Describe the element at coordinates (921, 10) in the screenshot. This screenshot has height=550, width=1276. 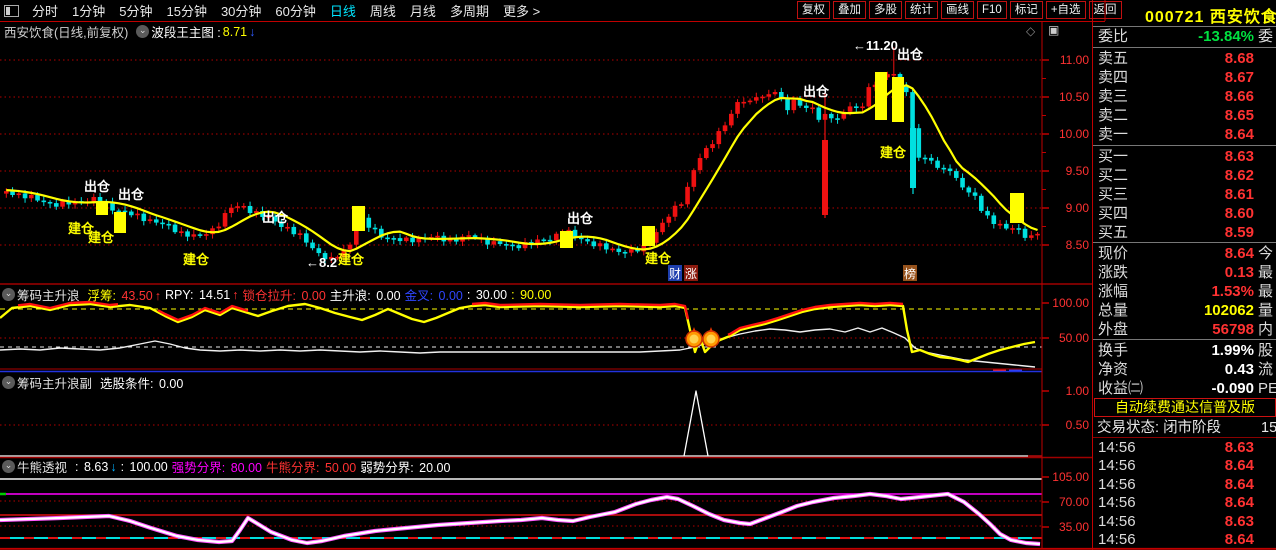
I see `toolbar-button-统计: 统计` at that location.